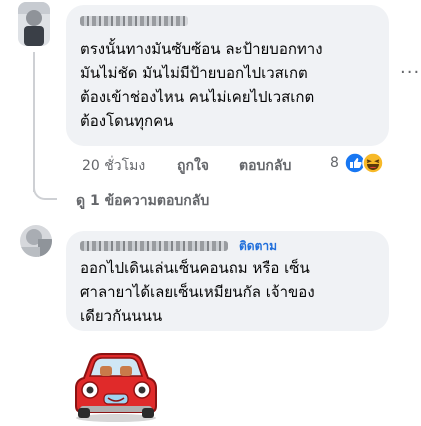 This screenshot has height=426, width=421. Describe the element at coordinates (410, 72) in the screenshot. I see `more-options-icon: ···` at that location.